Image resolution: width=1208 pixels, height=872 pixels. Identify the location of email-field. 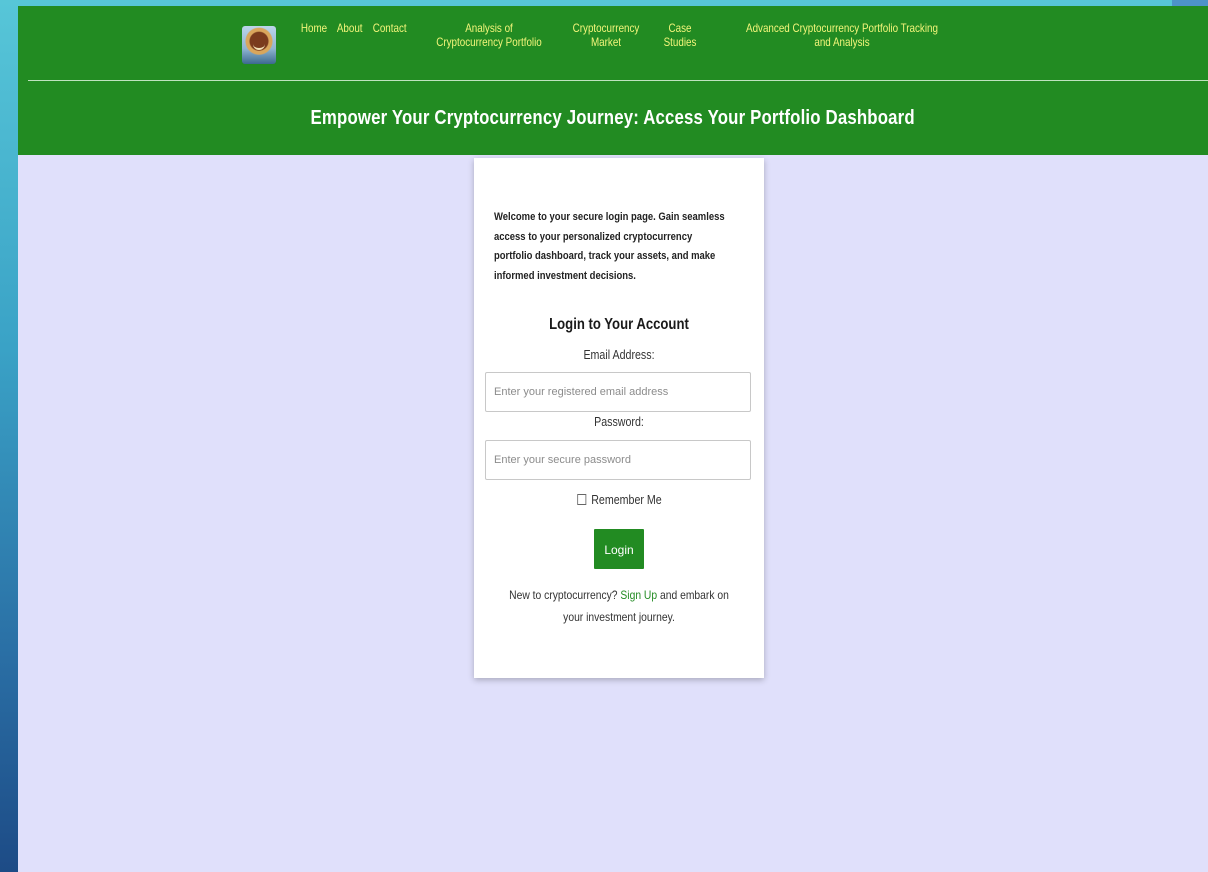
(618, 392).